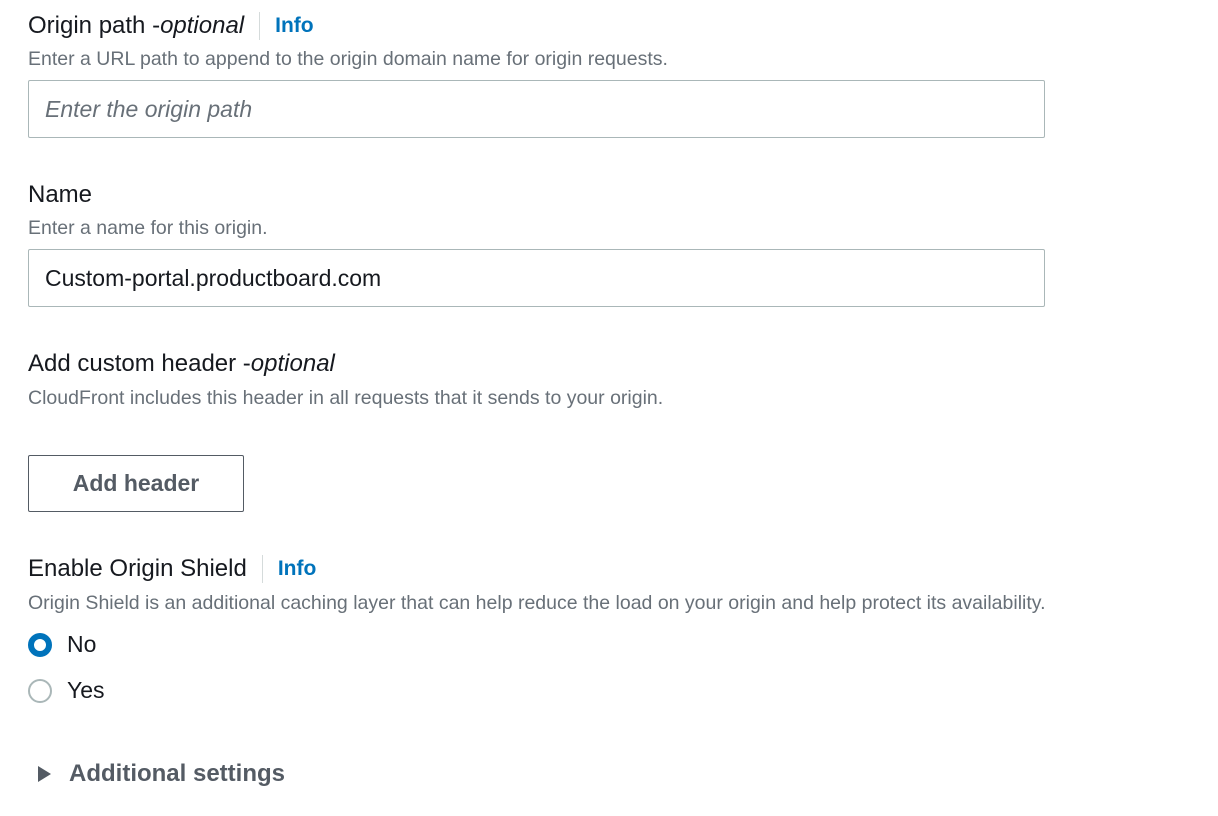  I want to click on additional-settings-expander: Additional settings, so click(161, 774).